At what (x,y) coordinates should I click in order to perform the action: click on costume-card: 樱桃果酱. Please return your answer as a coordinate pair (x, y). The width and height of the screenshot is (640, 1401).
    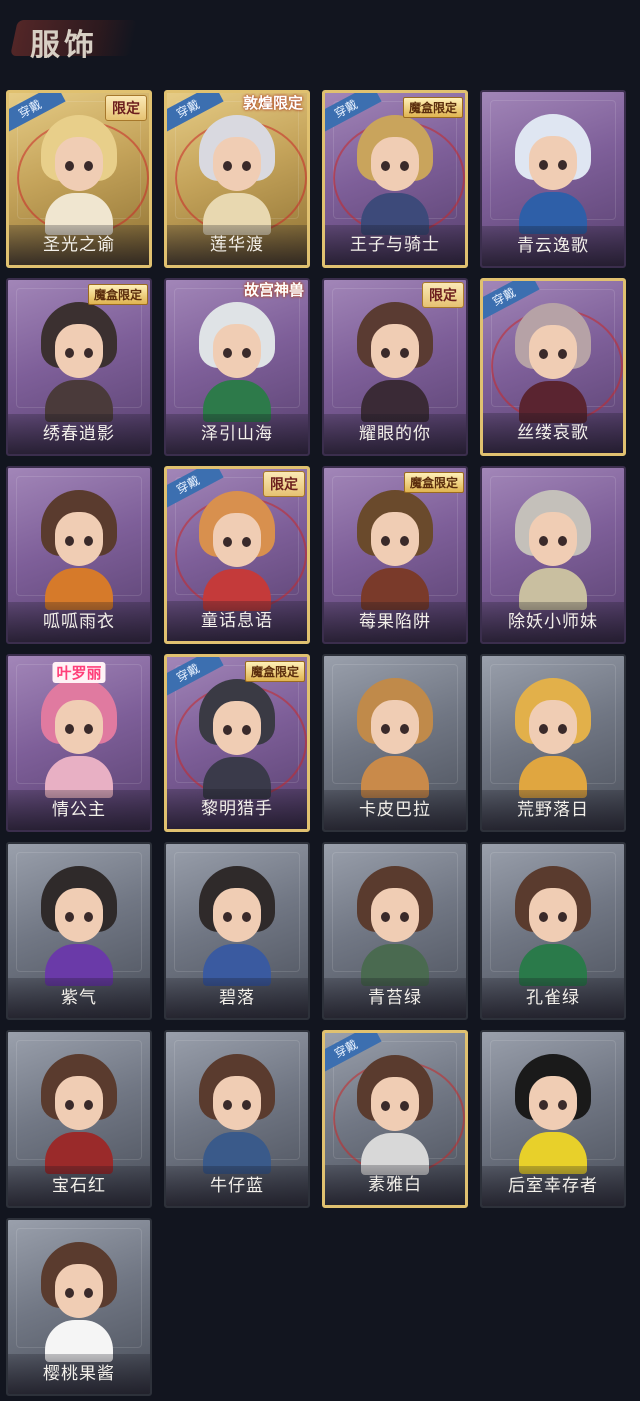
    Looking at the image, I should click on (79, 1307).